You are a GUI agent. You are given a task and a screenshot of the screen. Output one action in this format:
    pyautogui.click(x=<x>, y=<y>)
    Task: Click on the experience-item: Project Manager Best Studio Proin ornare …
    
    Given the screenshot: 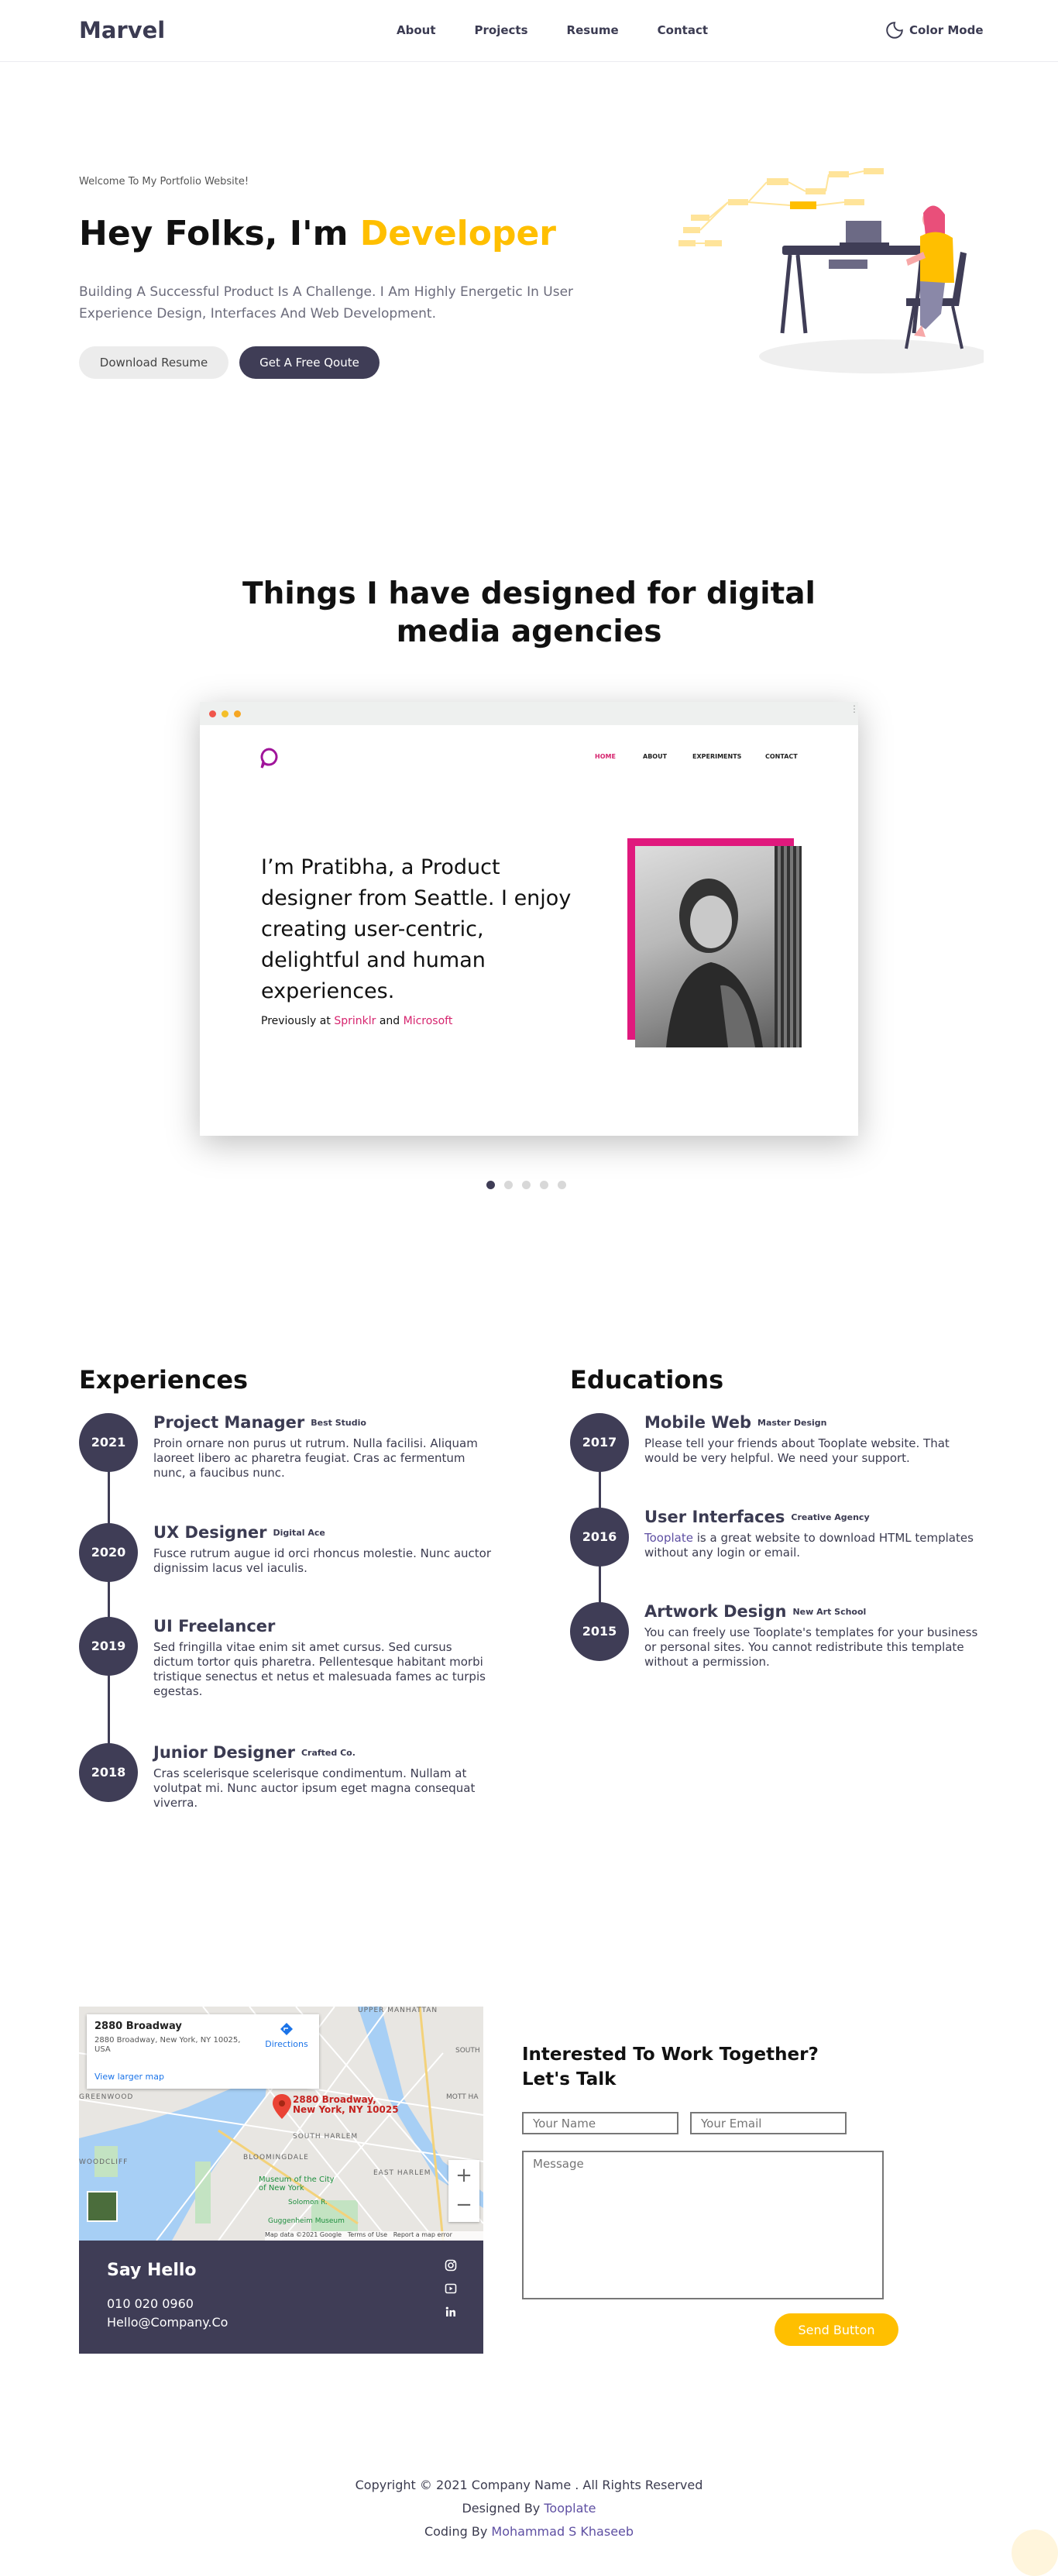 What is the action you would take?
    pyautogui.click(x=323, y=1447)
    